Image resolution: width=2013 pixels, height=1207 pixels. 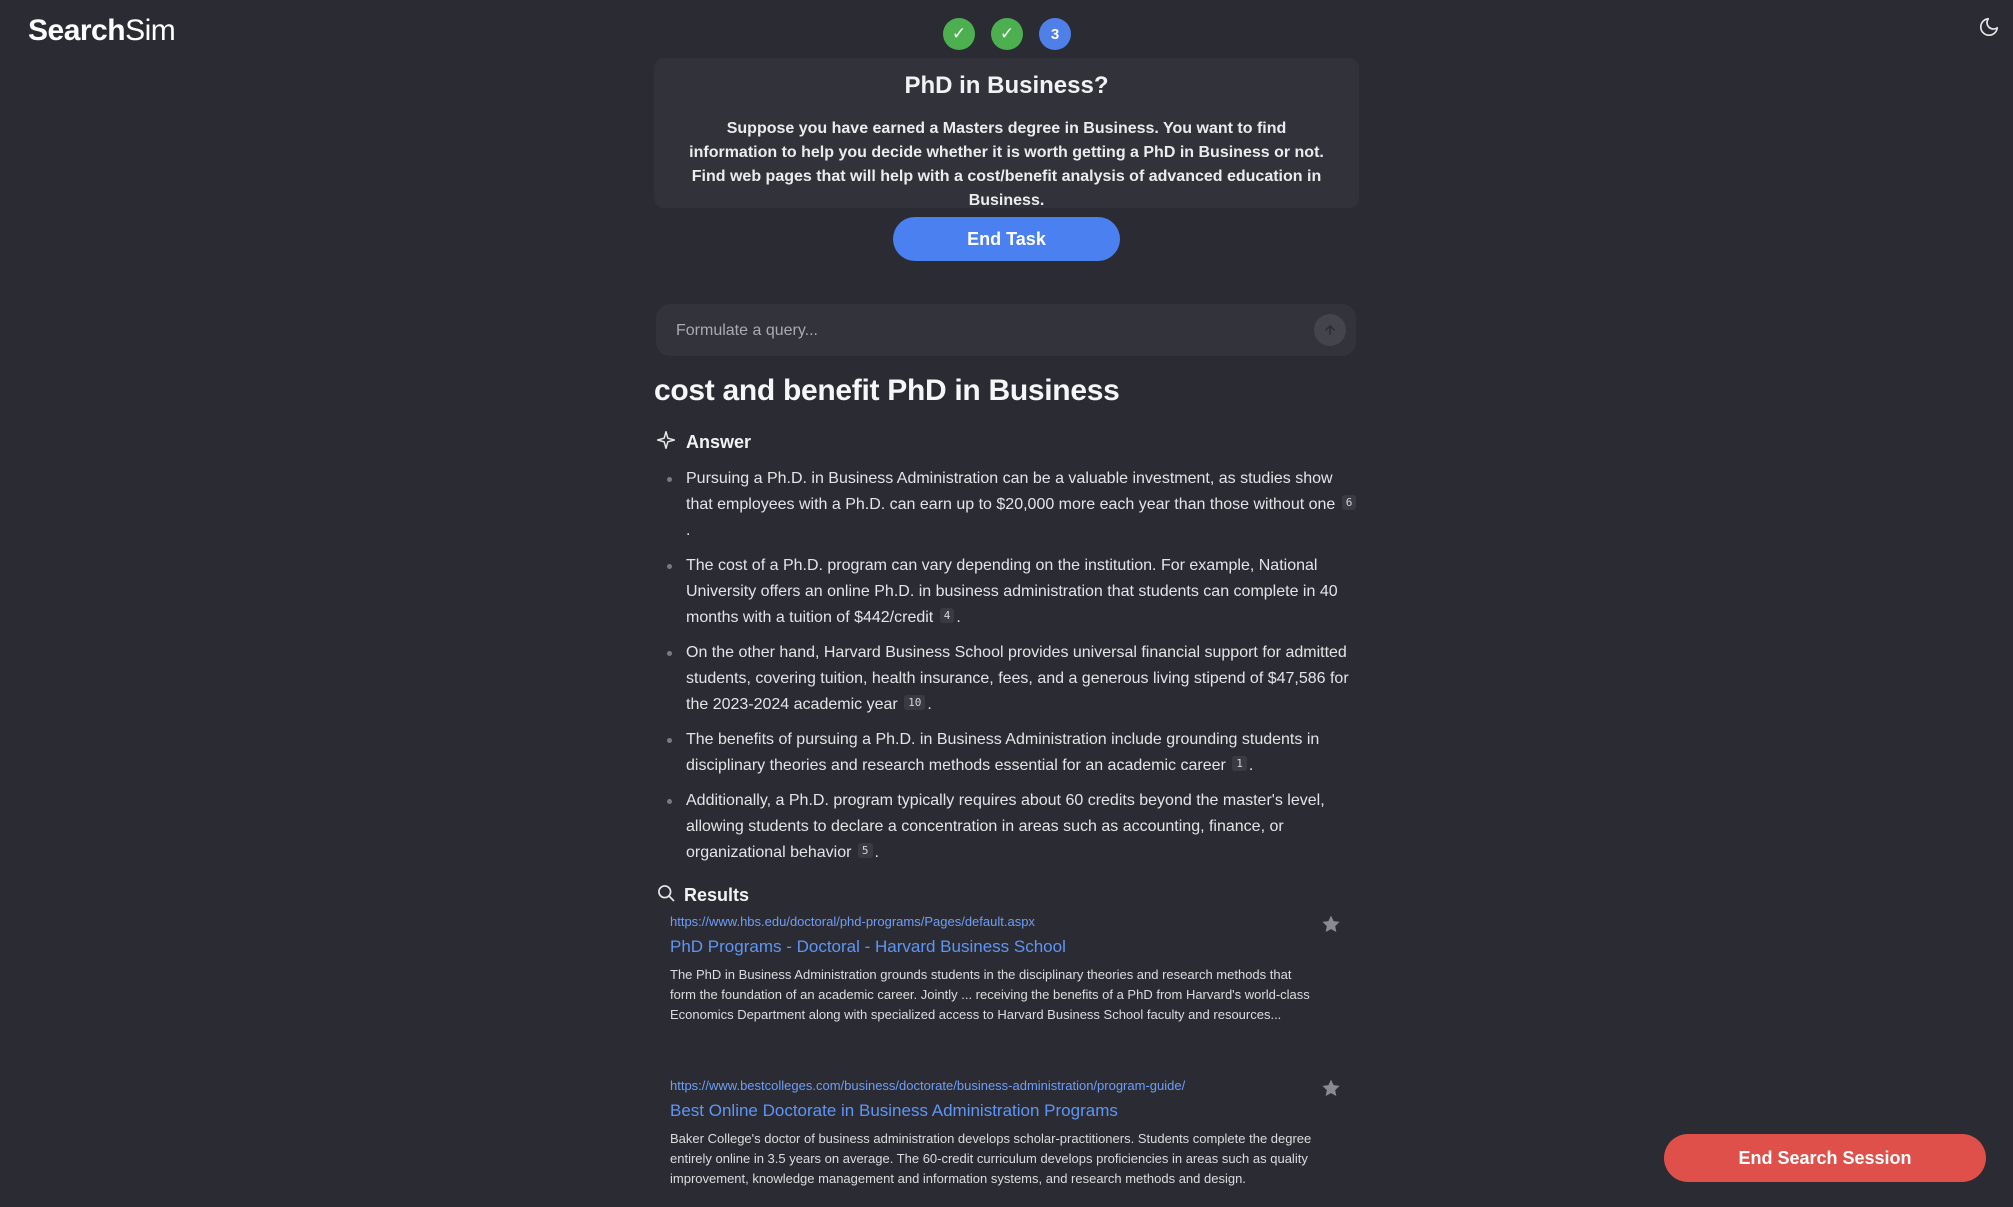 I want to click on citation-badge: 1, so click(x=1239, y=763).